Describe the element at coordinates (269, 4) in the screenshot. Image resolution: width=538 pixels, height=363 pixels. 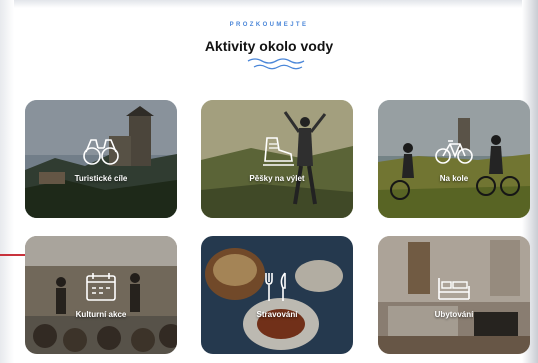
I see `page-edge-top` at that location.